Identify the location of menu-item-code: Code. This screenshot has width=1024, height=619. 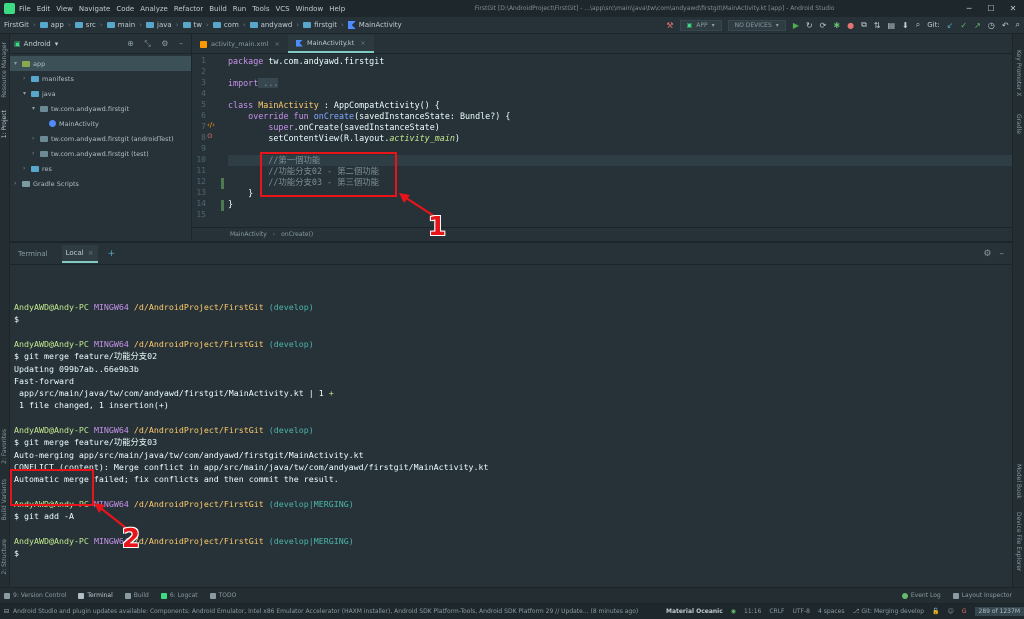
(125, 9).